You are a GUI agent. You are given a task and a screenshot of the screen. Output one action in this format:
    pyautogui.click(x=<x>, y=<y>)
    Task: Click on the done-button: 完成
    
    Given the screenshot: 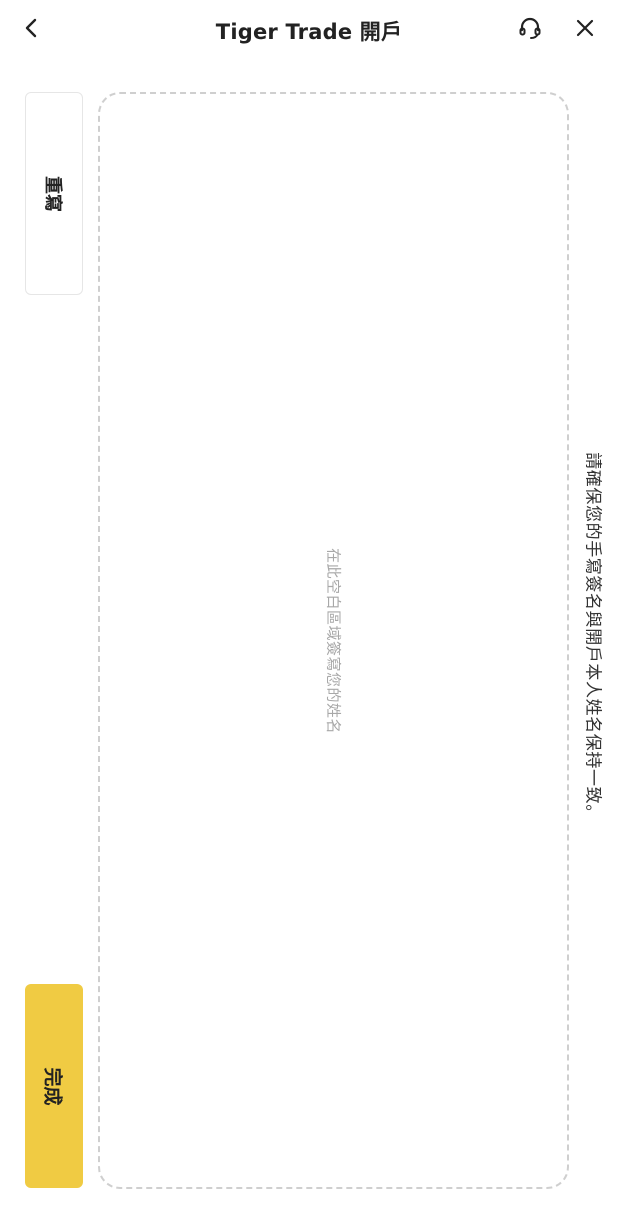 What is the action you would take?
    pyautogui.click(x=54, y=1086)
    